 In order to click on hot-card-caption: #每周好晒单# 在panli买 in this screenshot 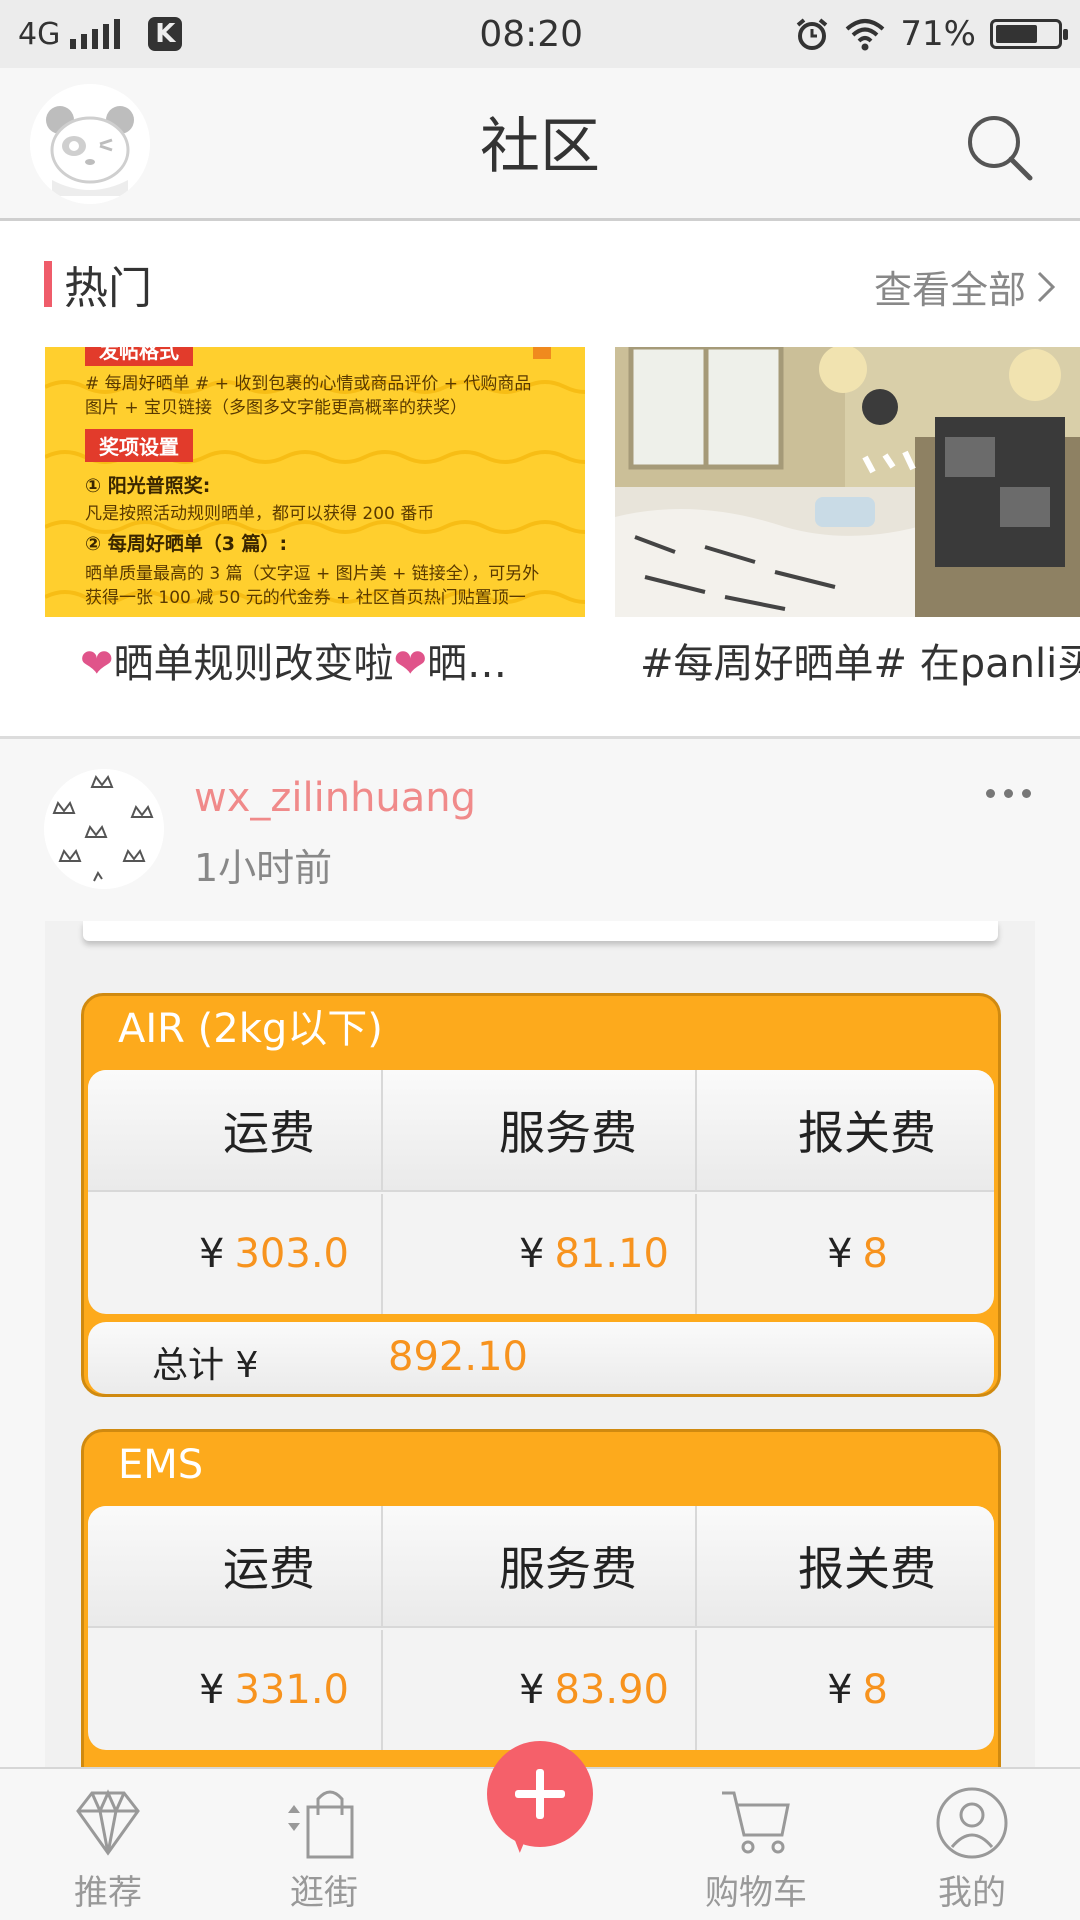, I will do `click(860, 660)`.